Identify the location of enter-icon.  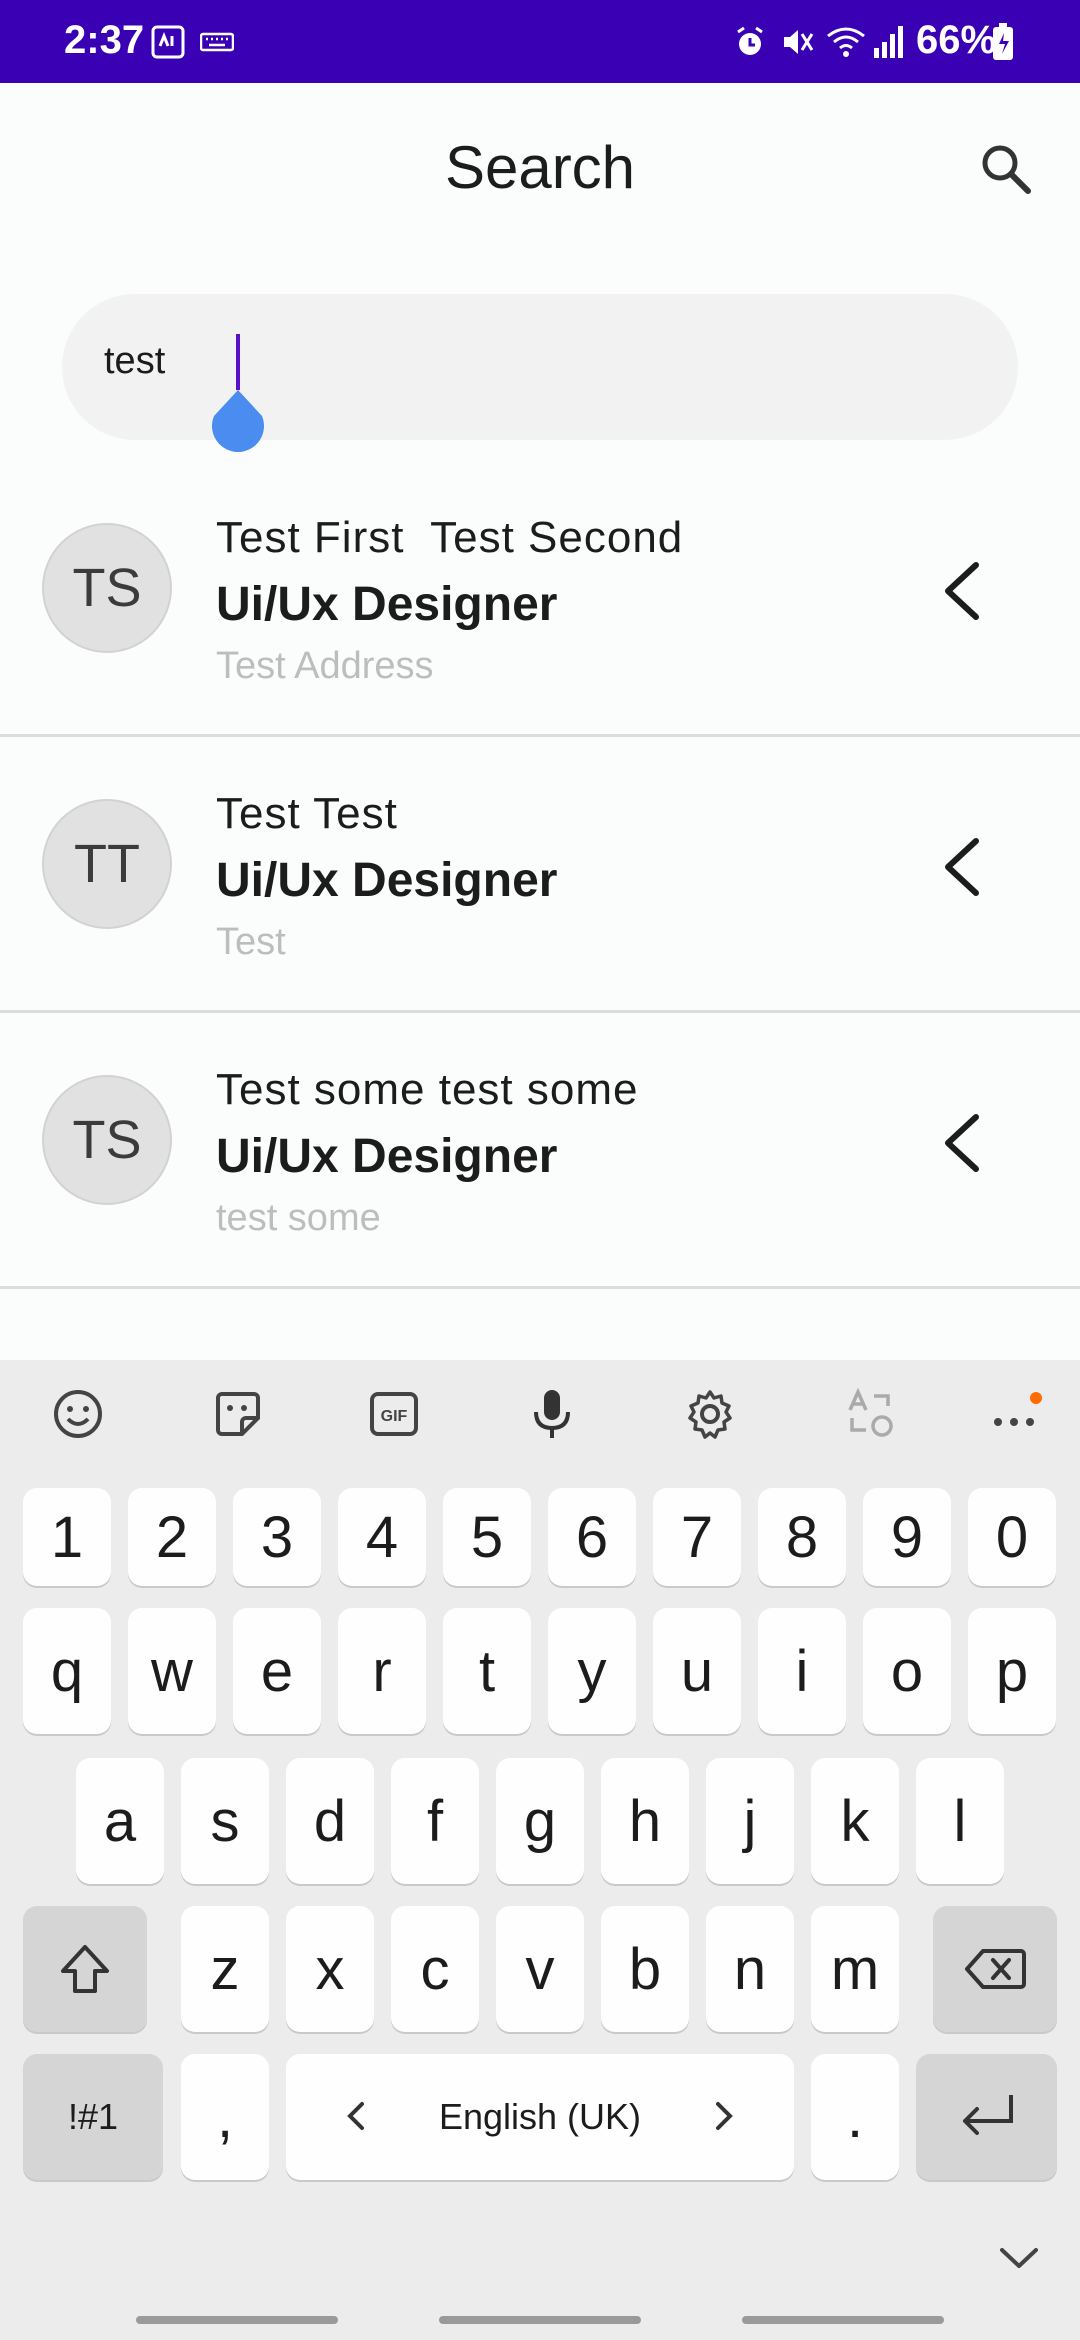
(987, 2115).